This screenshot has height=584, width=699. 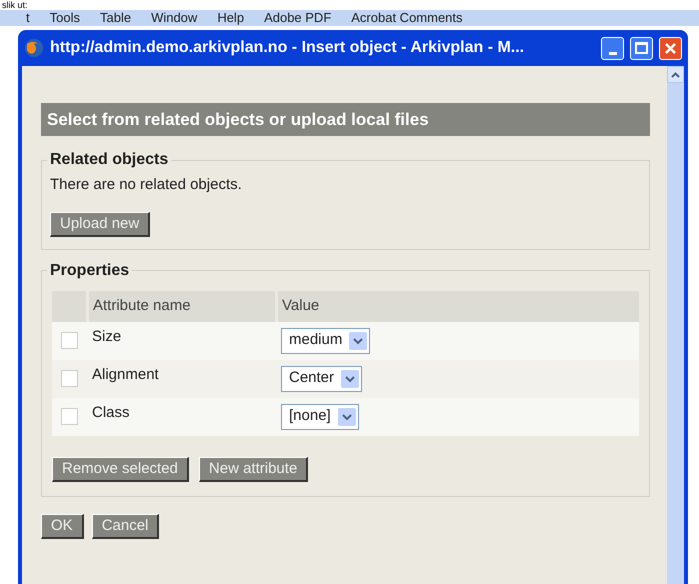 I want to click on attribute-name: Size, so click(x=107, y=337).